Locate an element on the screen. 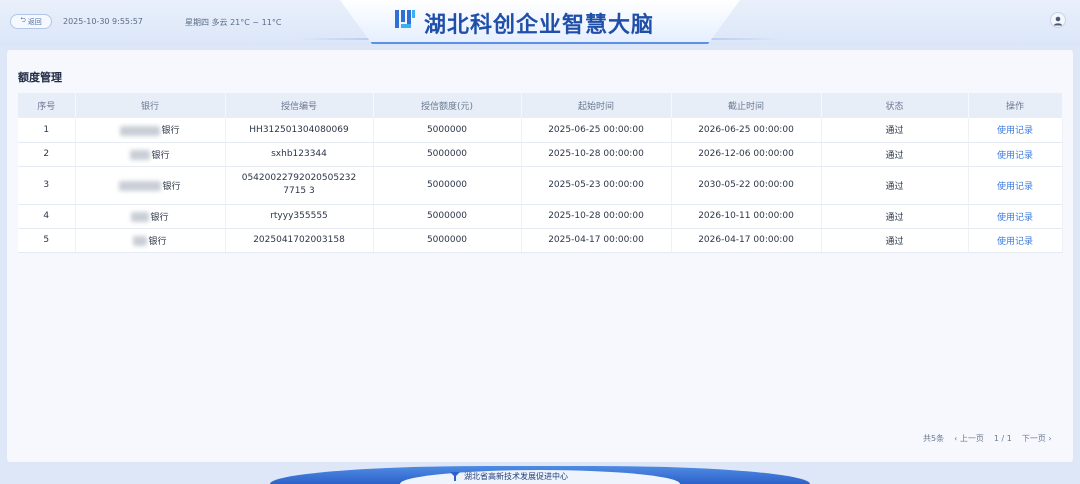 This screenshot has height=484, width=1080. column-header-start-time: 起始时间 is located at coordinates (596, 105).